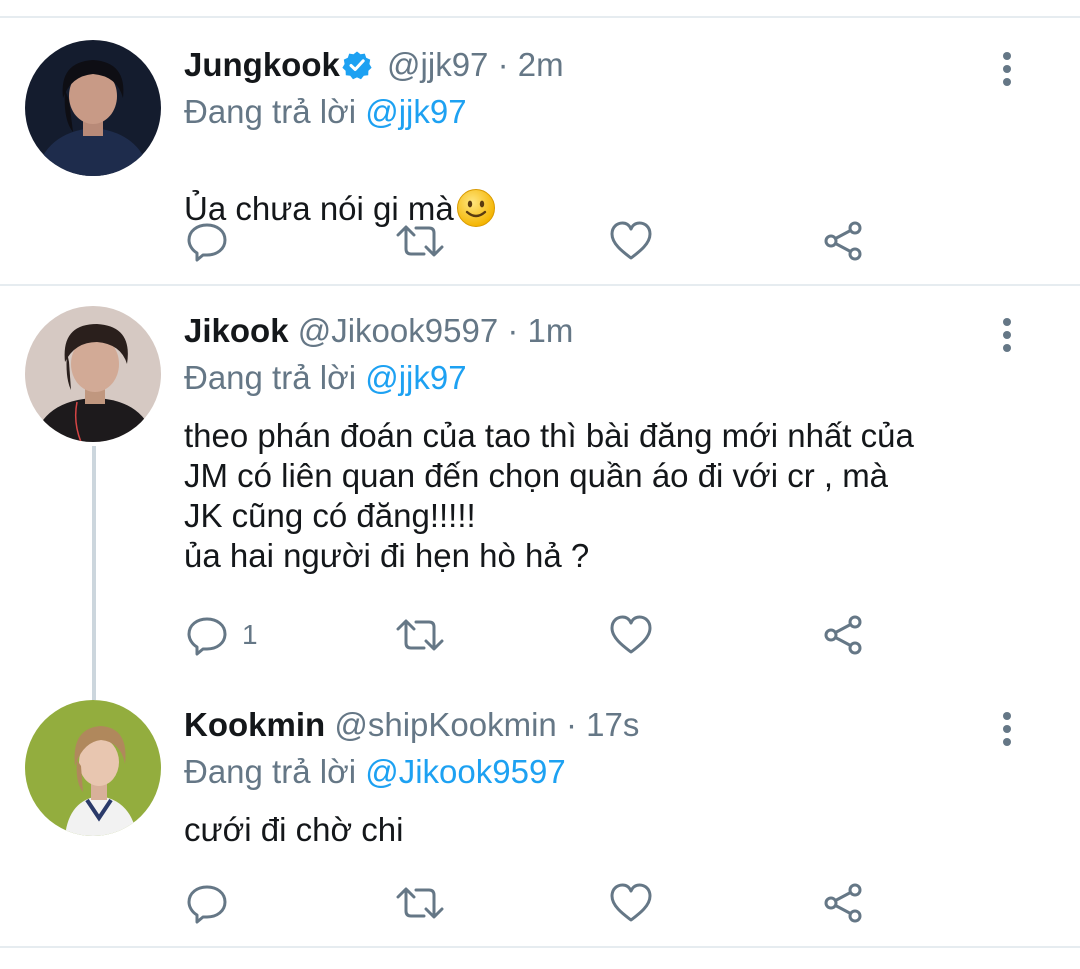 The height and width of the screenshot is (969, 1080). Describe the element at coordinates (250, 634) in the screenshot. I see `reply-count: 1` at that location.